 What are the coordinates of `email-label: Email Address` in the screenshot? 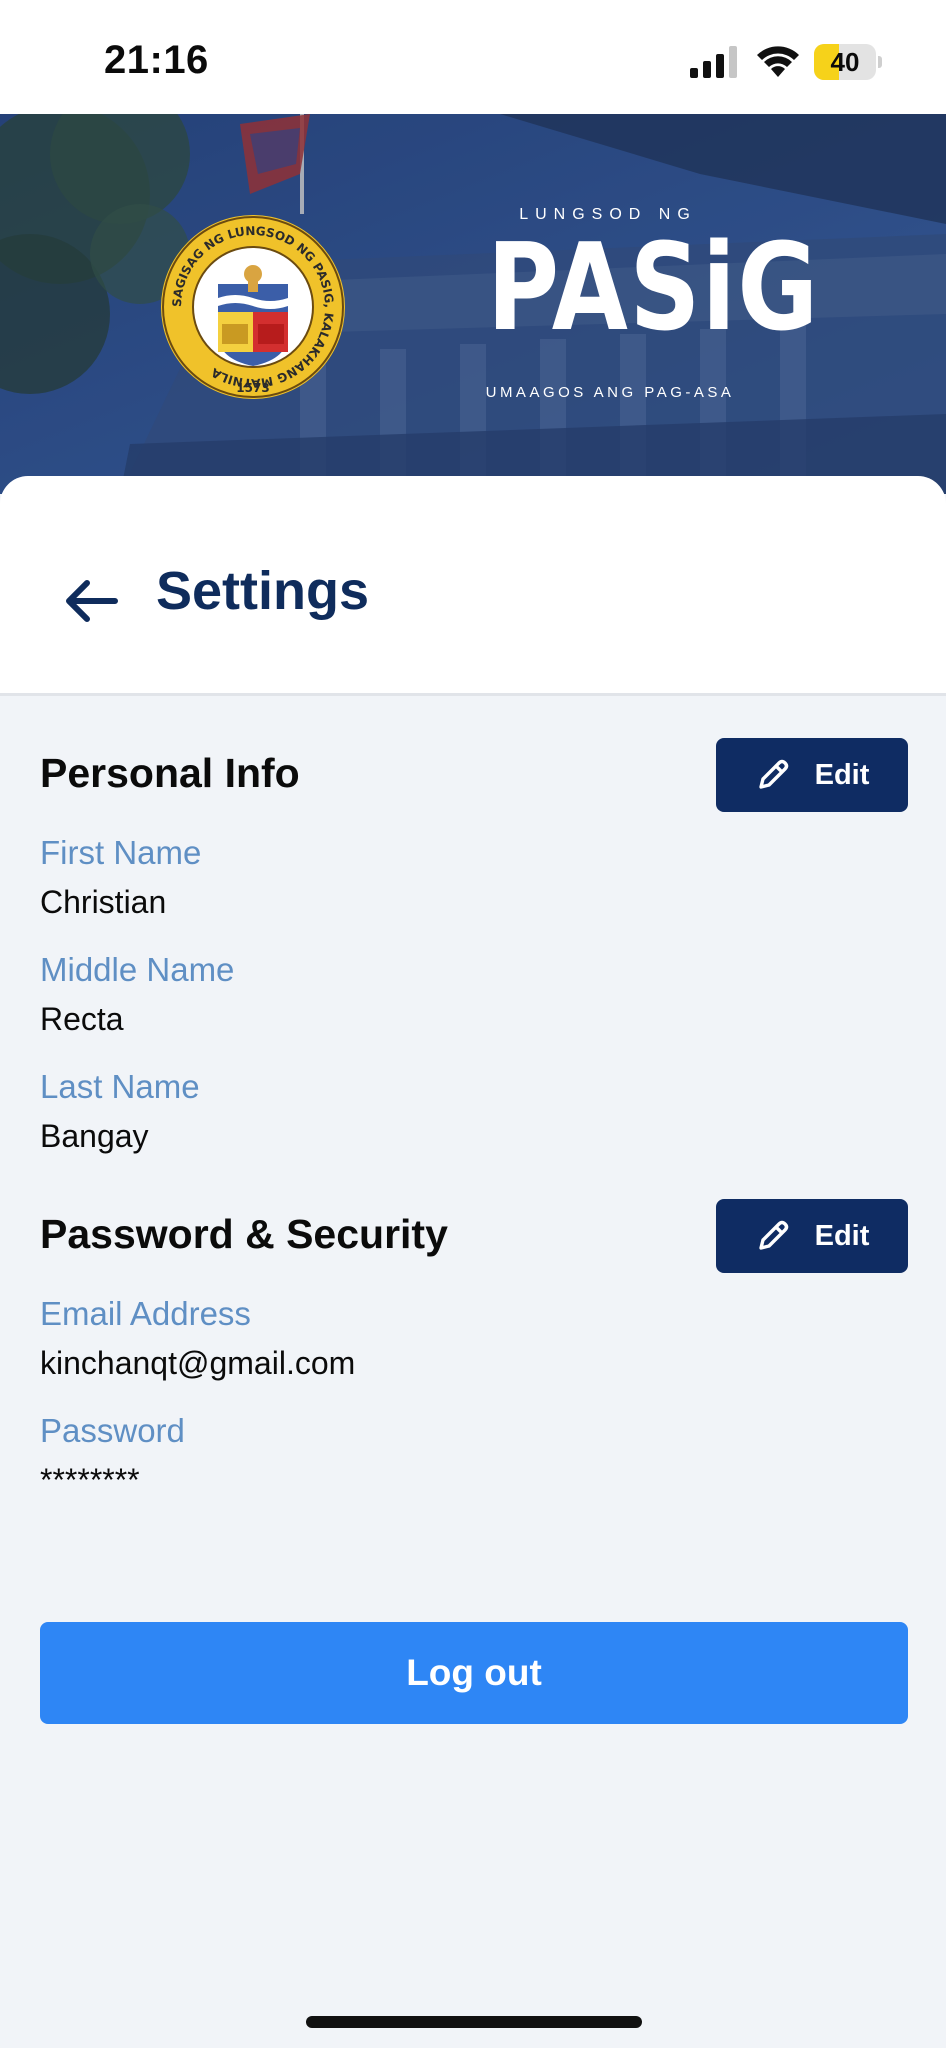 It's located at (145, 1313).